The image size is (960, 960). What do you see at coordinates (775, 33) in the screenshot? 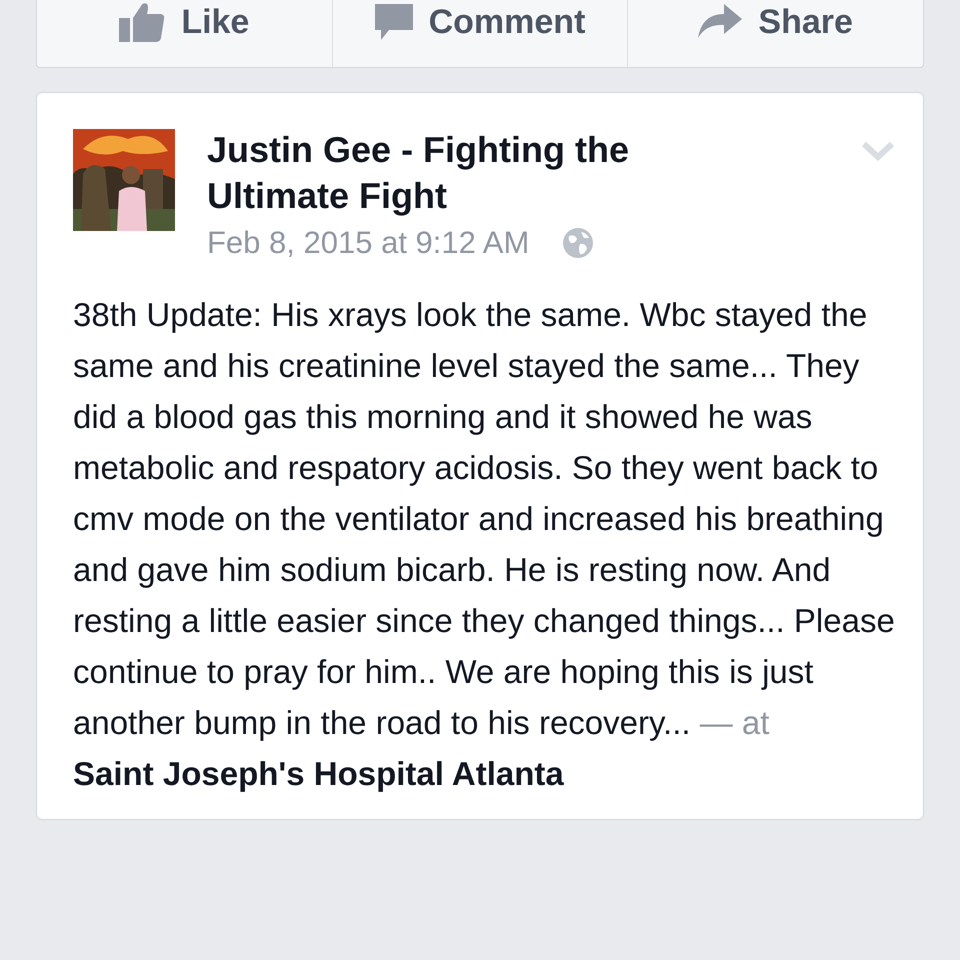
I see `share-button: Share` at bounding box center [775, 33].